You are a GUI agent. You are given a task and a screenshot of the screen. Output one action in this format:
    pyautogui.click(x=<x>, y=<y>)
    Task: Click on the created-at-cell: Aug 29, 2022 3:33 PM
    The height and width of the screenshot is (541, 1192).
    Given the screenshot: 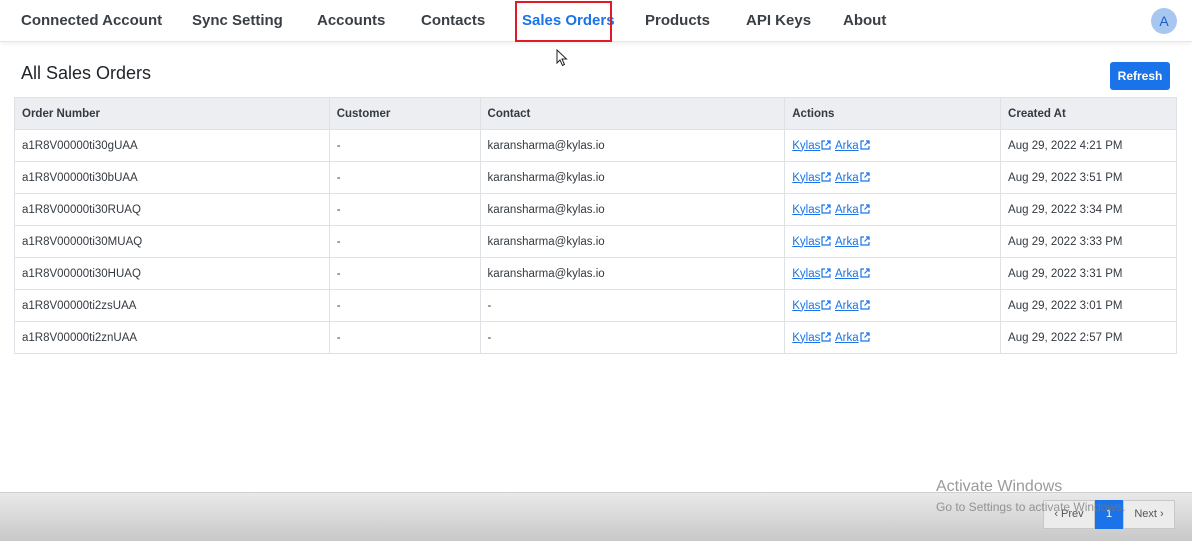 What is the action you would take?
    pyautogui.click(x=1088, y=241)
    